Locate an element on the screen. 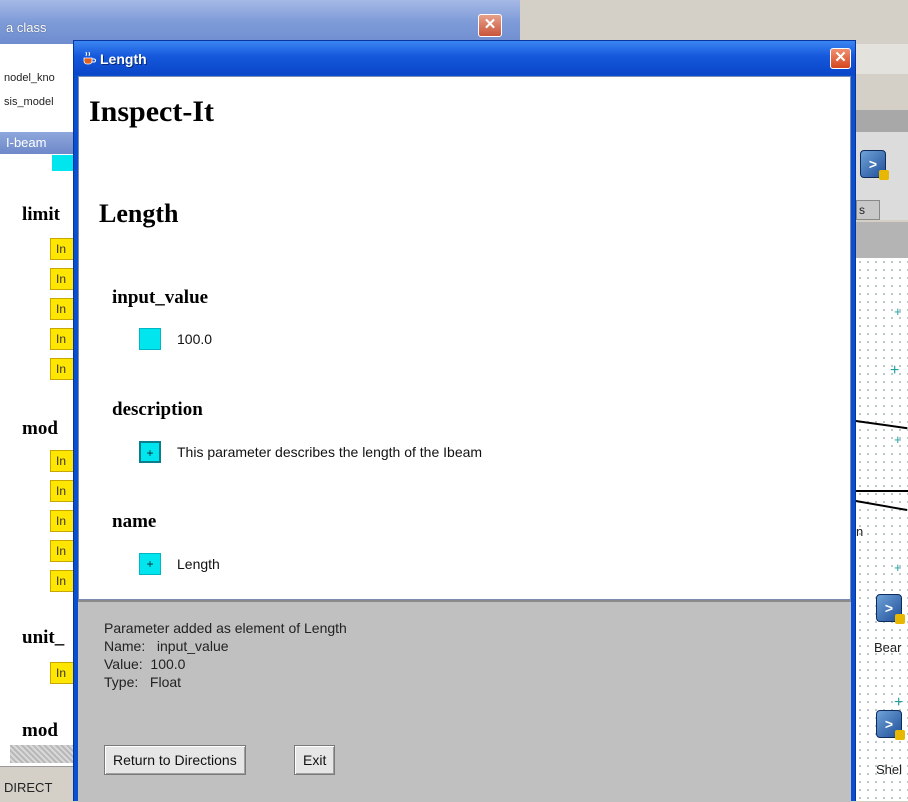  status-bar: DIRECT is located at coordinates (40, 784).